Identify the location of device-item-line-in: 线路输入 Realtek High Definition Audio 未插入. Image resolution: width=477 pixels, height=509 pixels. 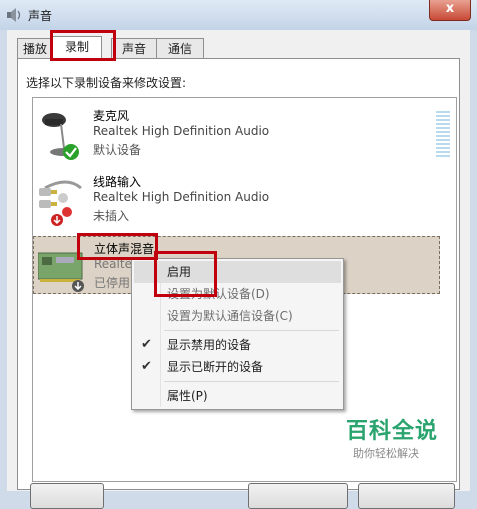
(236, 199).